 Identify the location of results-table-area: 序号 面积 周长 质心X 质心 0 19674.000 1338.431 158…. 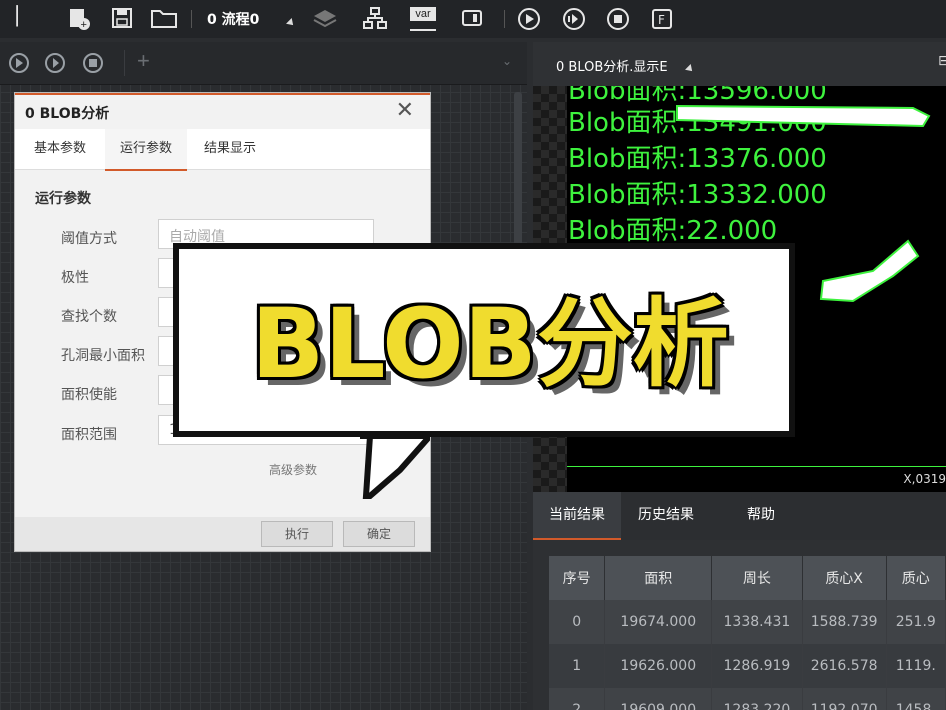
(739, 625).